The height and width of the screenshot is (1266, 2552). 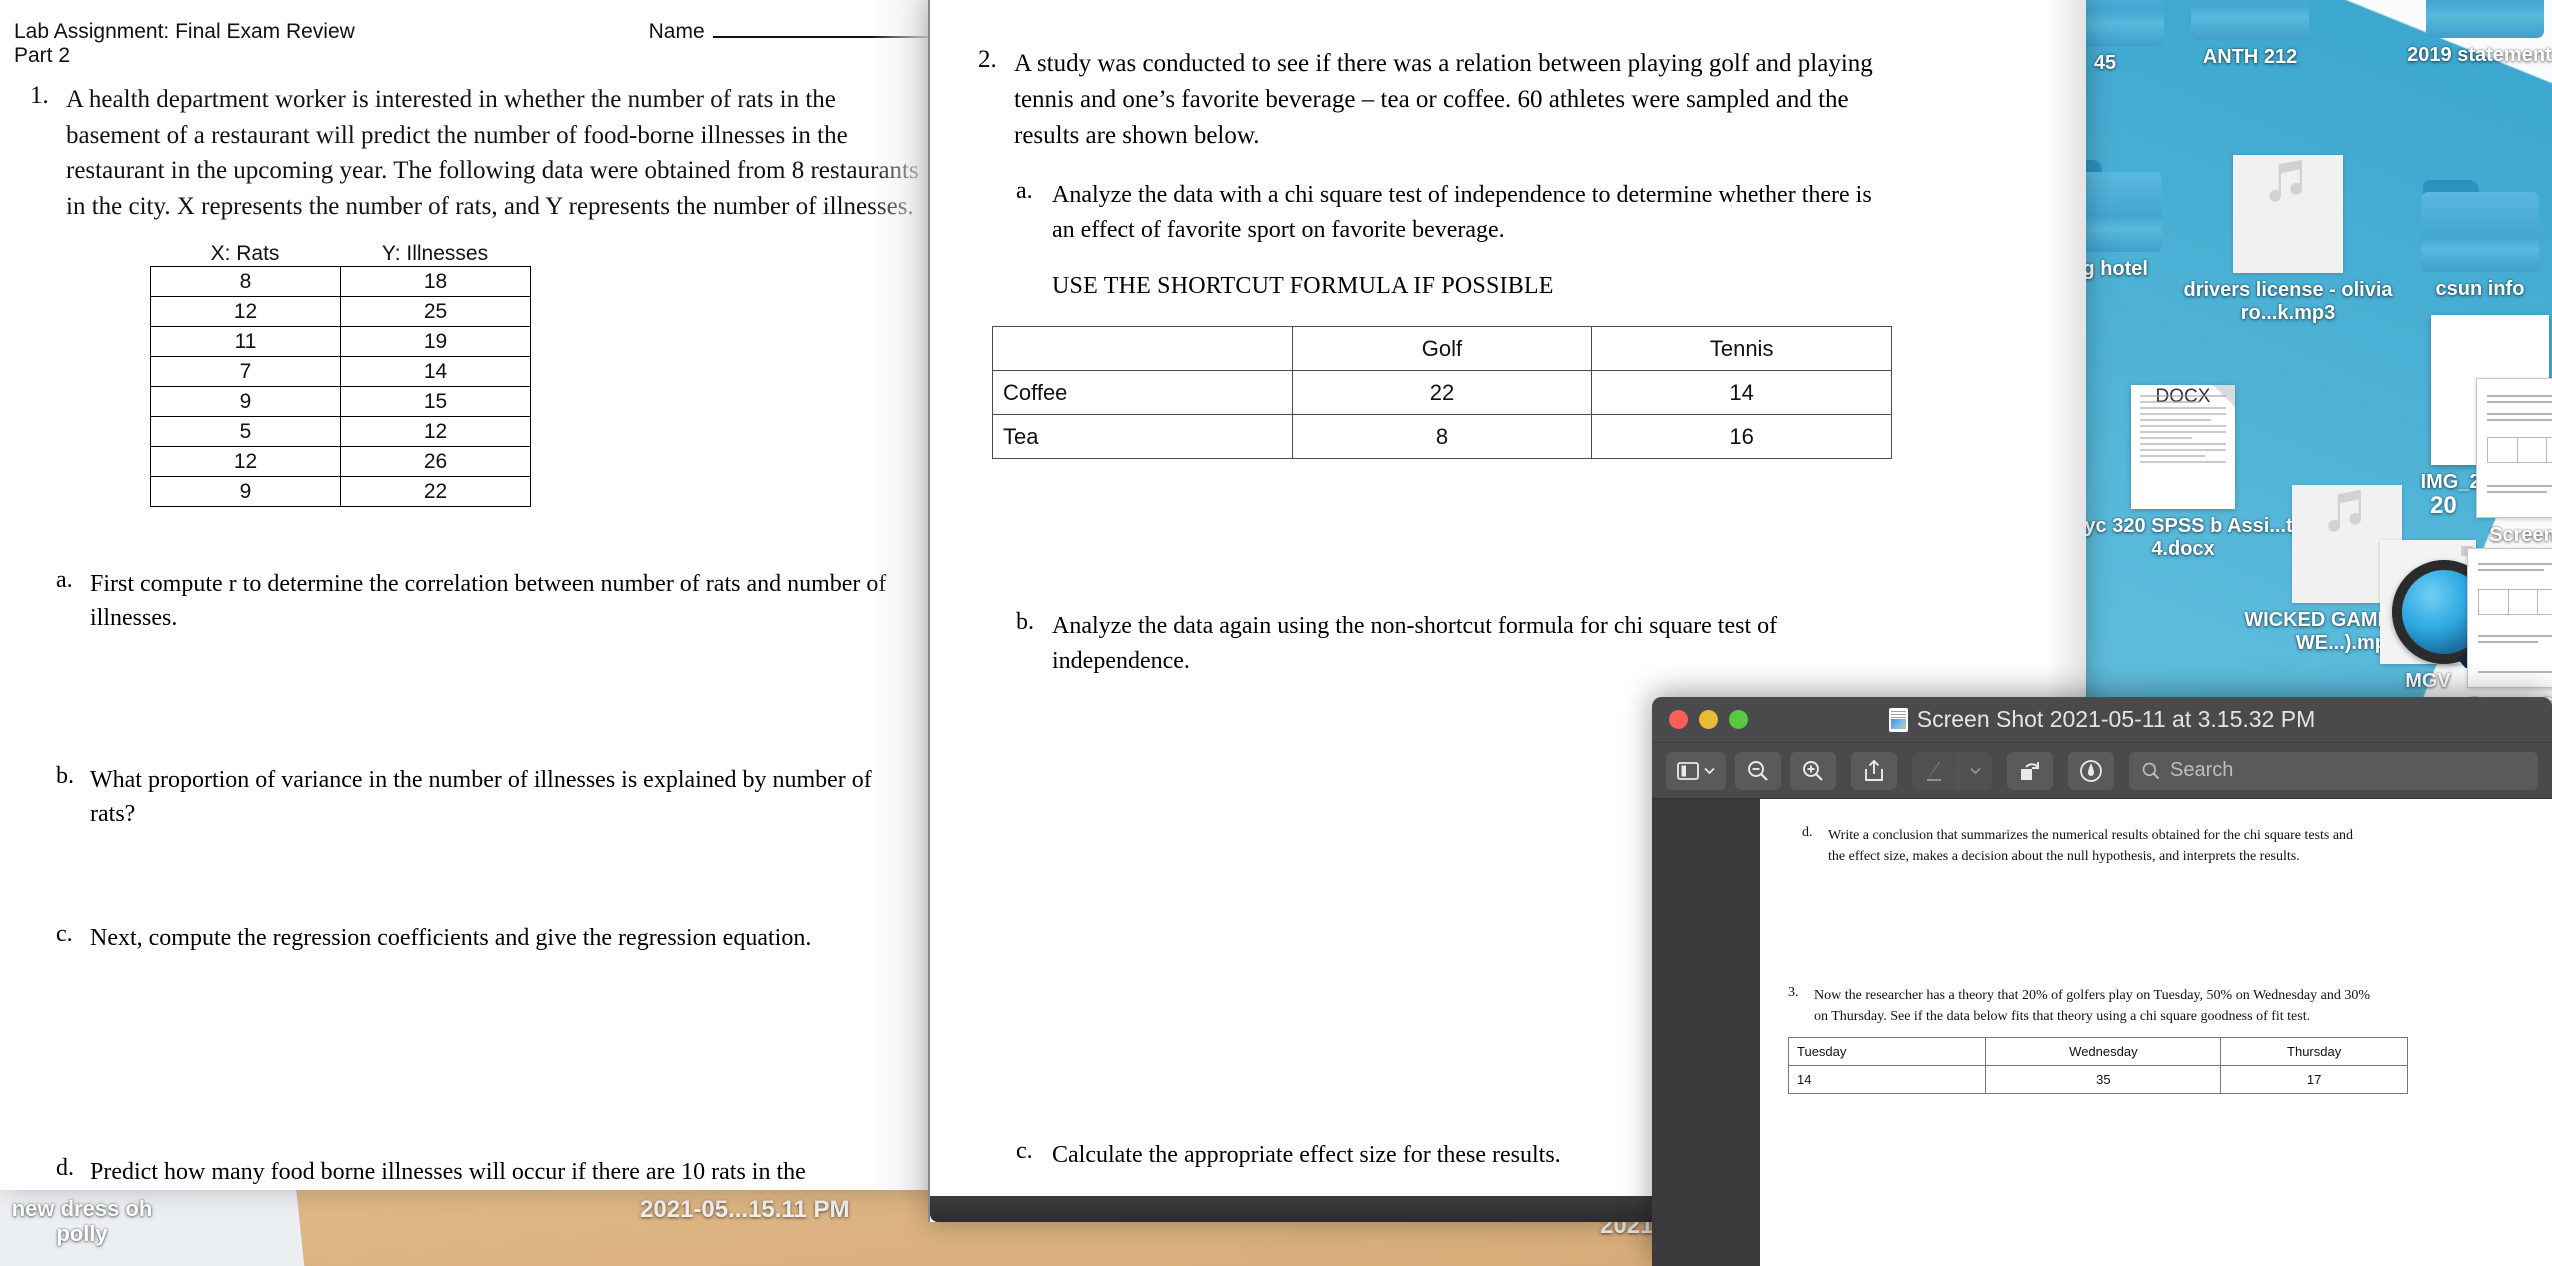 I want to click on desktop-icon-label: drivers license - olivia ro...k.mp3, so click(x=2288, y=301).